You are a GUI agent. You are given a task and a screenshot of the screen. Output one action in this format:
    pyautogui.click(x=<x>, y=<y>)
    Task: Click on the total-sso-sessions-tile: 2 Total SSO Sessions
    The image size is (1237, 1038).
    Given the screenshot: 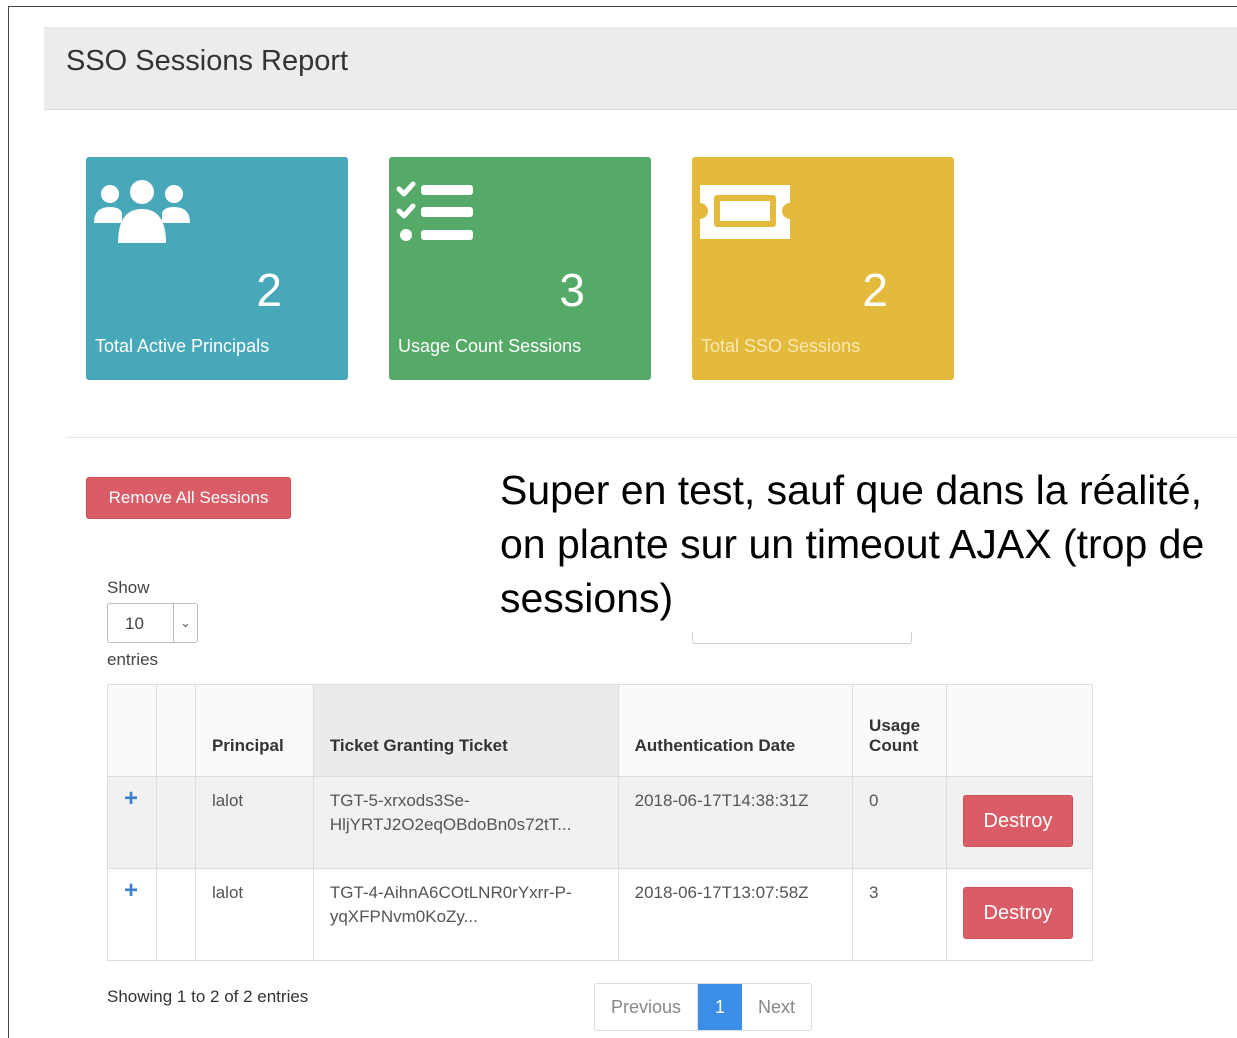 What is the action you would take?
    pyautogui.click(x=823, y=268)
    